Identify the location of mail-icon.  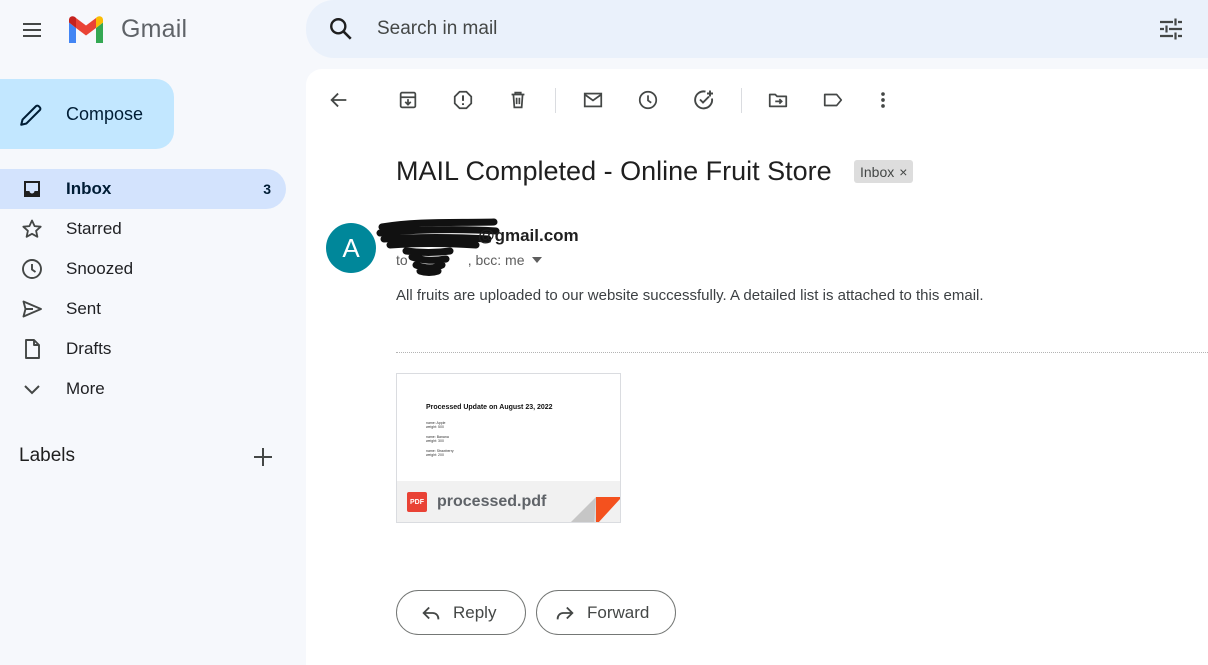
(593, 100).